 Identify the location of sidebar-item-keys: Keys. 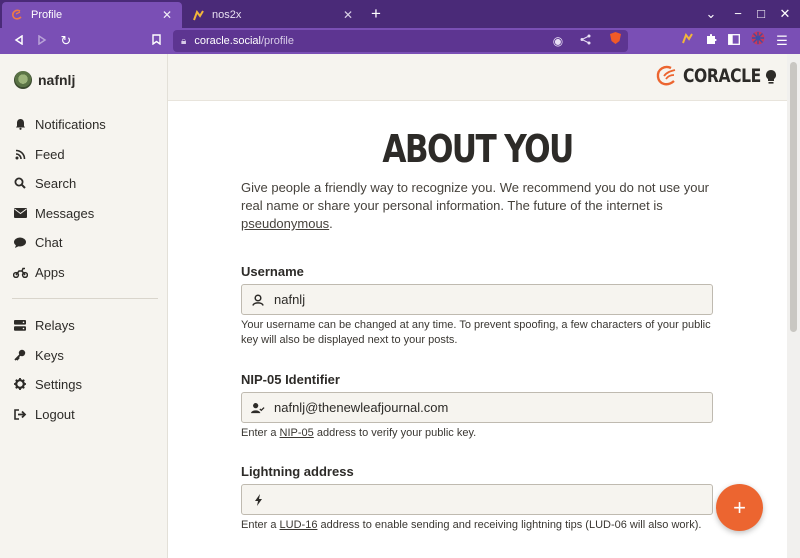
(87, 355).